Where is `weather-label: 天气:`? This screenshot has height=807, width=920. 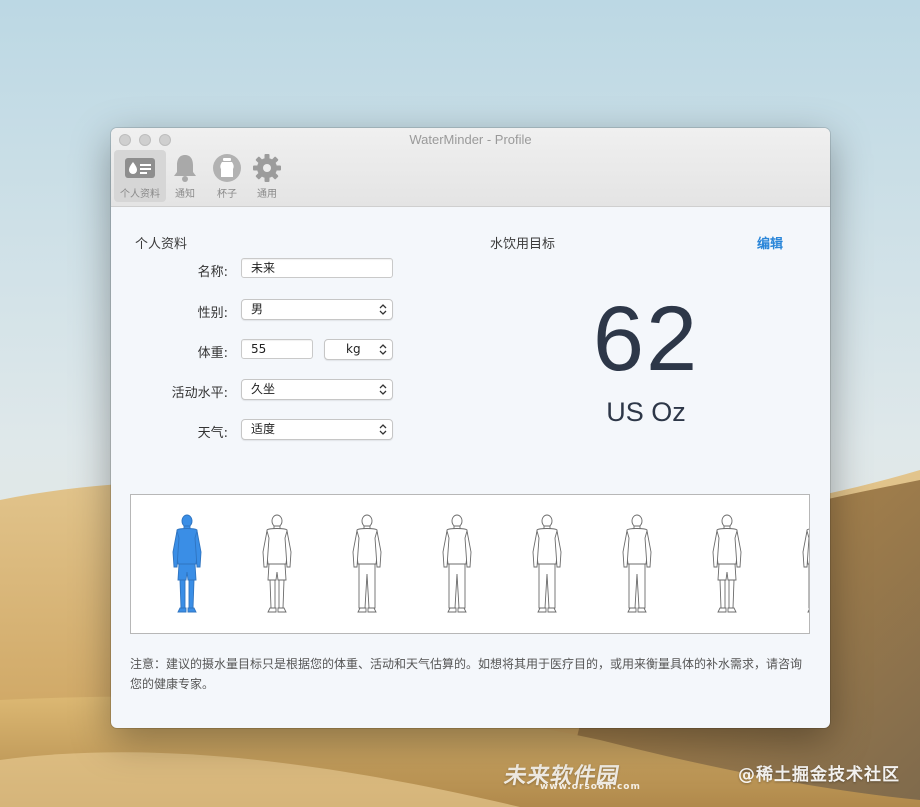 weather-label: 天气: is located at coordinates (212, 433).